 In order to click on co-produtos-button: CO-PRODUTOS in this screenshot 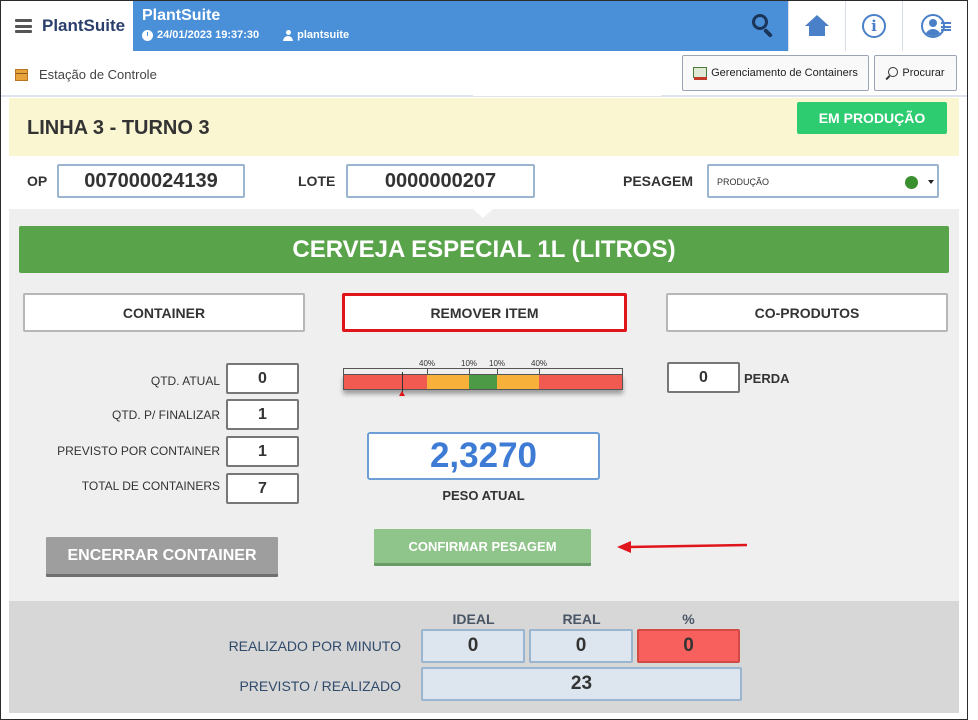, I will do `click(807, 312)`.